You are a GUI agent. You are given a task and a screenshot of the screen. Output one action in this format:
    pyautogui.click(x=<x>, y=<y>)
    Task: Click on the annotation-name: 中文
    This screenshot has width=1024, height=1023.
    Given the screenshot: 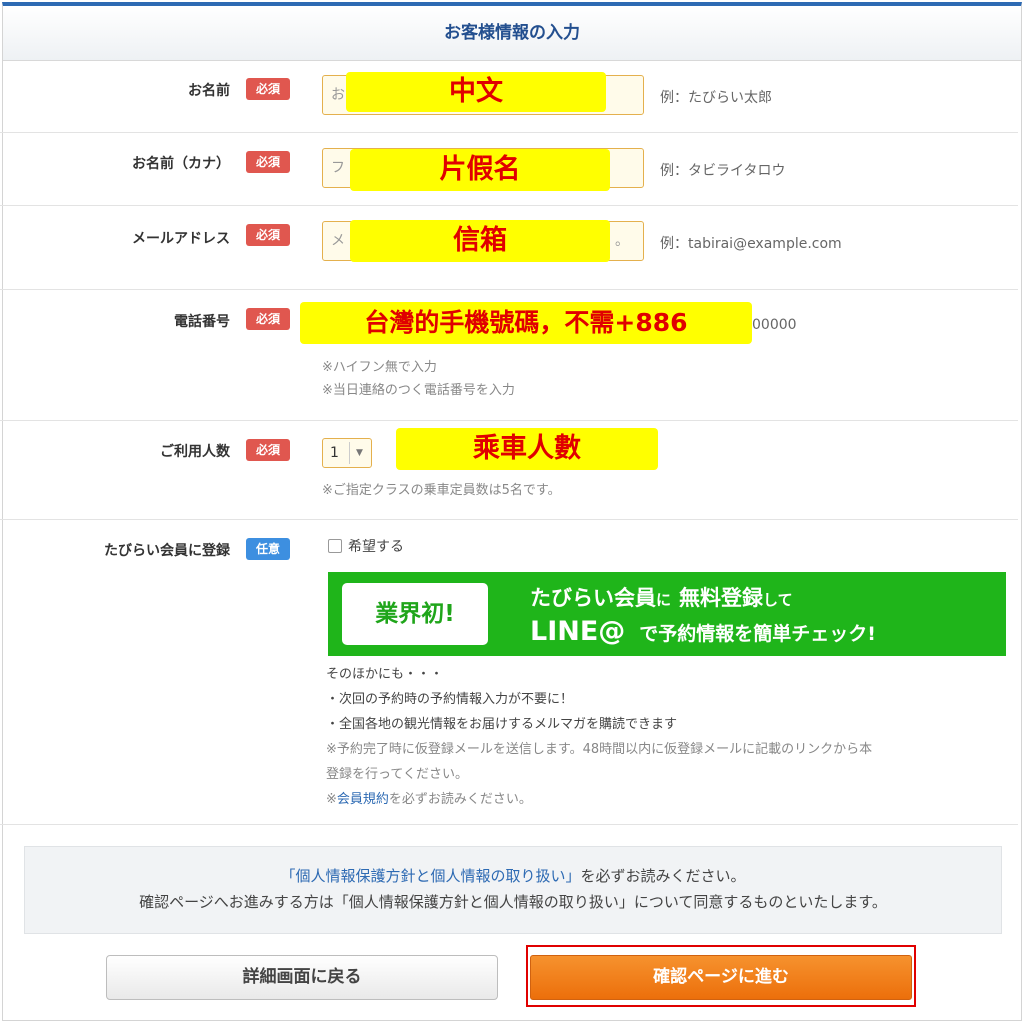 What is the action you would take?
    pyautogui.click(x=476, y=92)
    